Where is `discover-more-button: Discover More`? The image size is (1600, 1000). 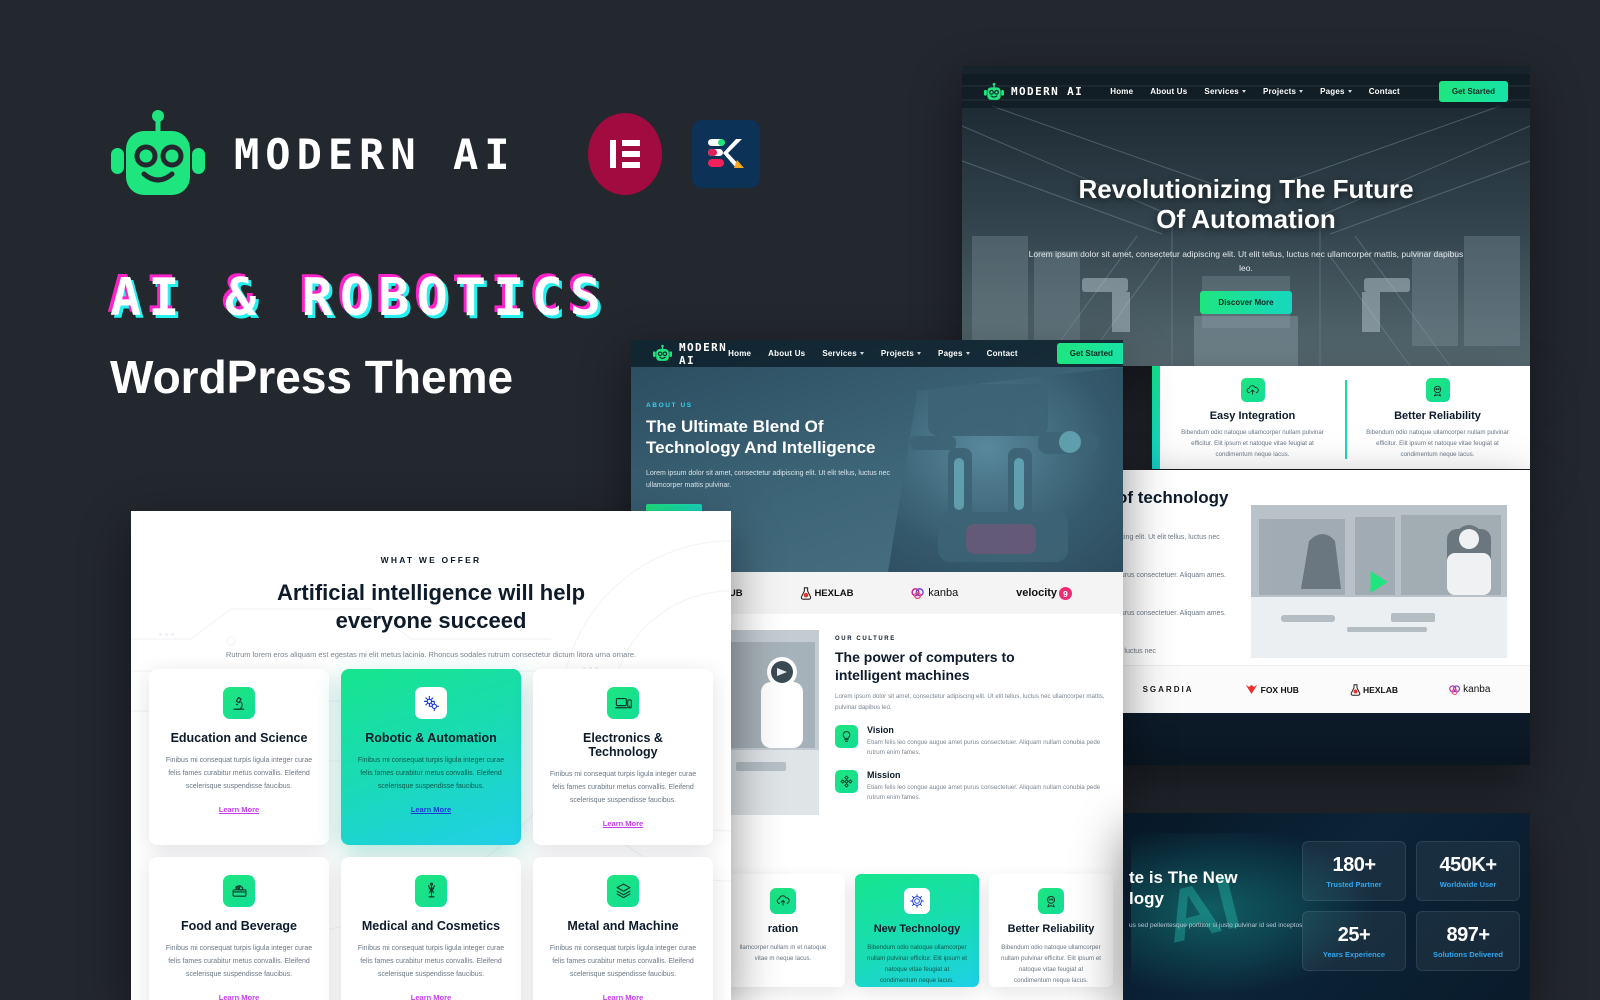 discover-more-button: Discover More is located at coordinates (1246, 303).